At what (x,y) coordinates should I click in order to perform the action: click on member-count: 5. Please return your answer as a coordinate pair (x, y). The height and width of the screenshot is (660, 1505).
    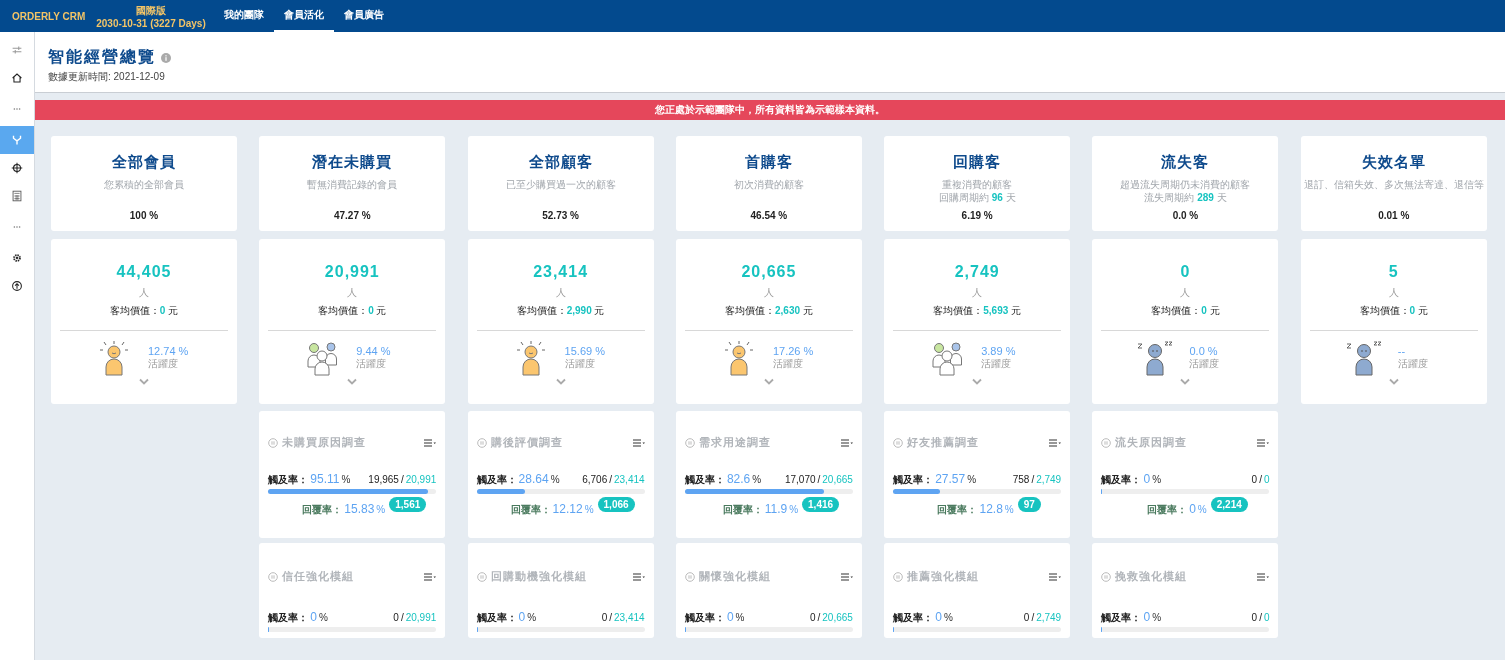
    Looking at the image, I should click on (1393, 272).